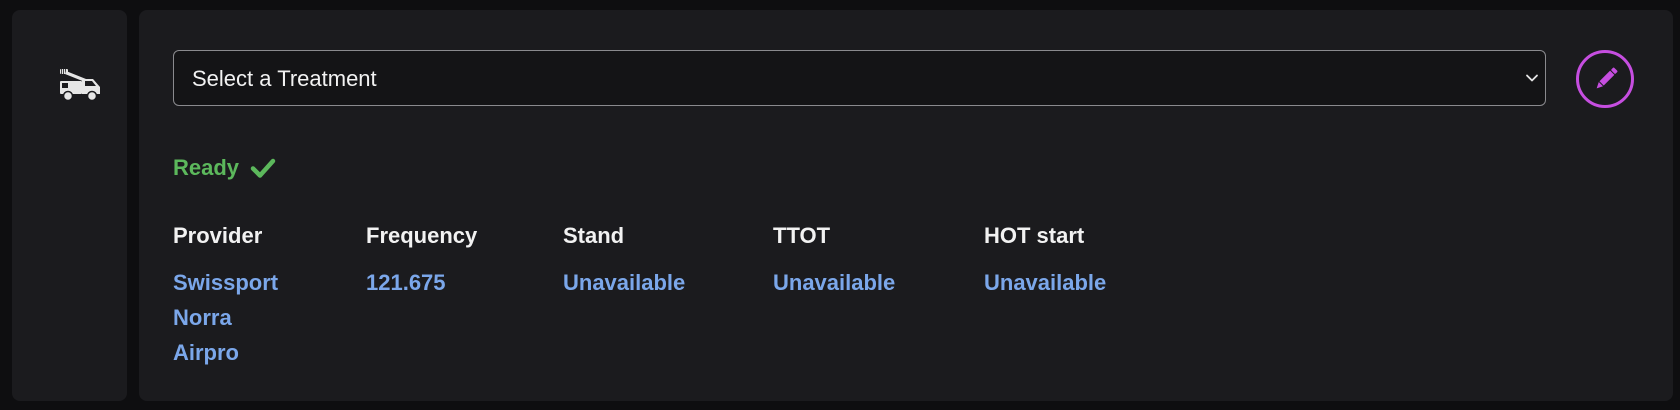 The image size is (1680, 410). I want to click on provider-value: Swissport, so click(226, 282).